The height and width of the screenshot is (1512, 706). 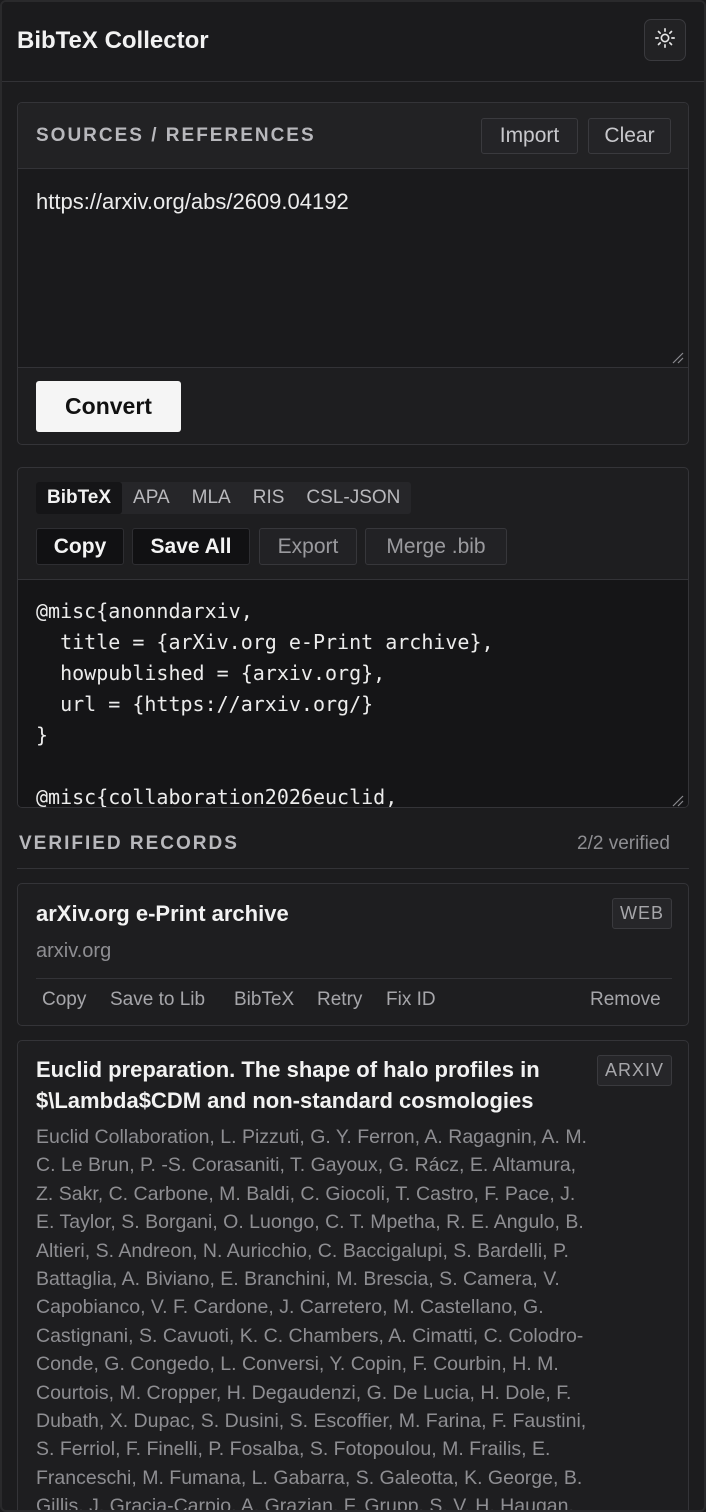 I want to click on record-type-badge: ARXIV, so click(x=634, y=1070).